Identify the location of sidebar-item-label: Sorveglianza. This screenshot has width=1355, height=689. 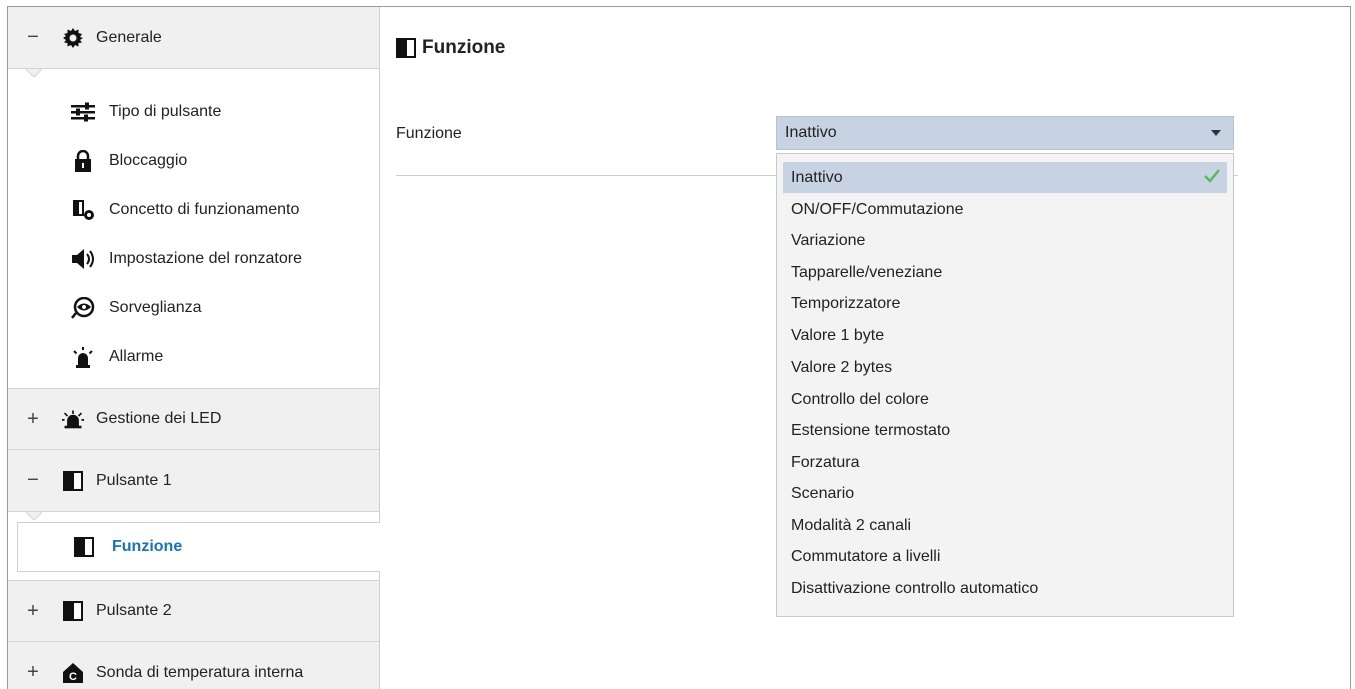
(155, 307).